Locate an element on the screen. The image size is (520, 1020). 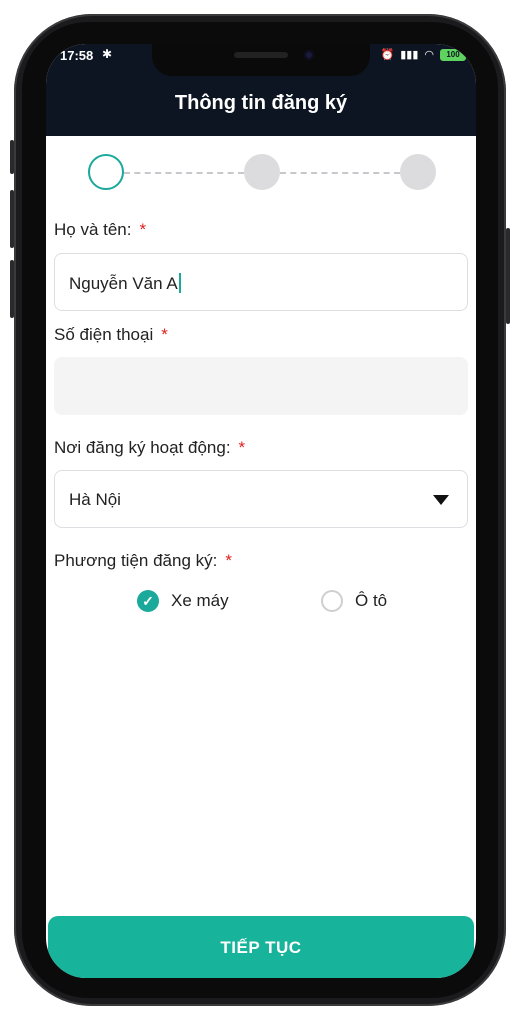
next-button: TIẾP TỤC is located at coordinates (261, 947).